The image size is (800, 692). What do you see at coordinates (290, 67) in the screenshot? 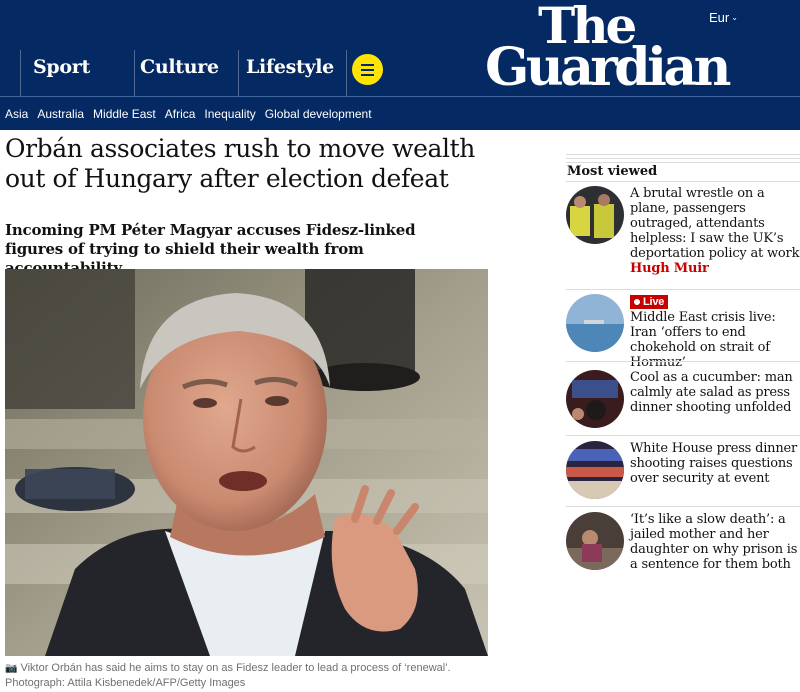
I see `nav-pillar-lifestyle: Lifestyle` at bounding box center [290, 67].